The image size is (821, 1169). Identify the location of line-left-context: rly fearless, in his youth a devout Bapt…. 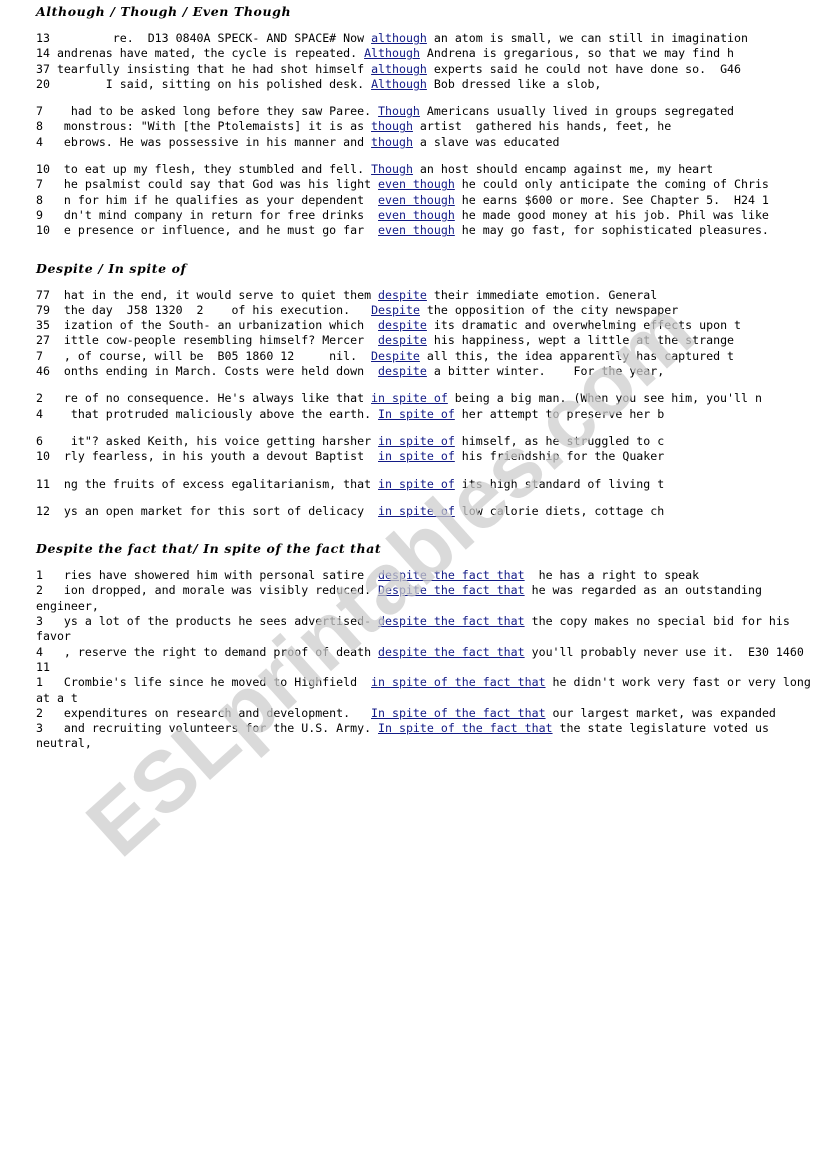
(214, 456).